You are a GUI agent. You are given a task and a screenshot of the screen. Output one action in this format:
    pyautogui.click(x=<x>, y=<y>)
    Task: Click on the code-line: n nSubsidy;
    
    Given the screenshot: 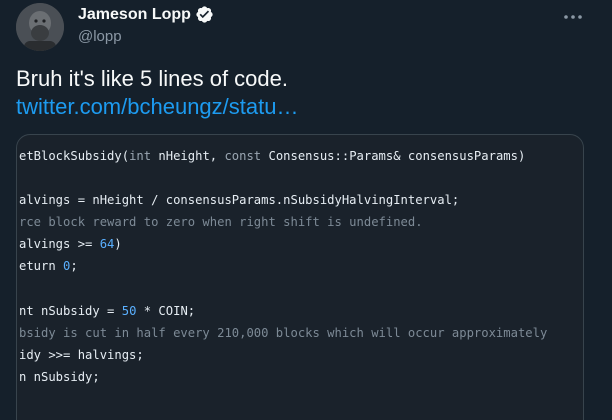 What is the action you would take?
    pyautogui.click(x=283, y=377)
    